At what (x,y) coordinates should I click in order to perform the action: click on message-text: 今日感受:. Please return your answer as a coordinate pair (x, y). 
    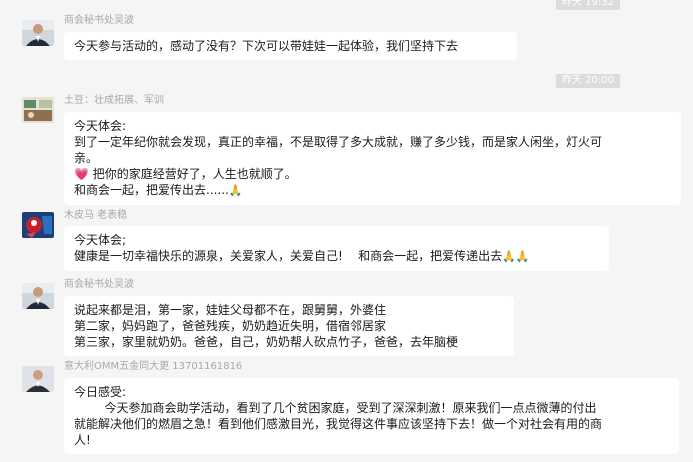
    Looking at the image, I should click on (100, 392).